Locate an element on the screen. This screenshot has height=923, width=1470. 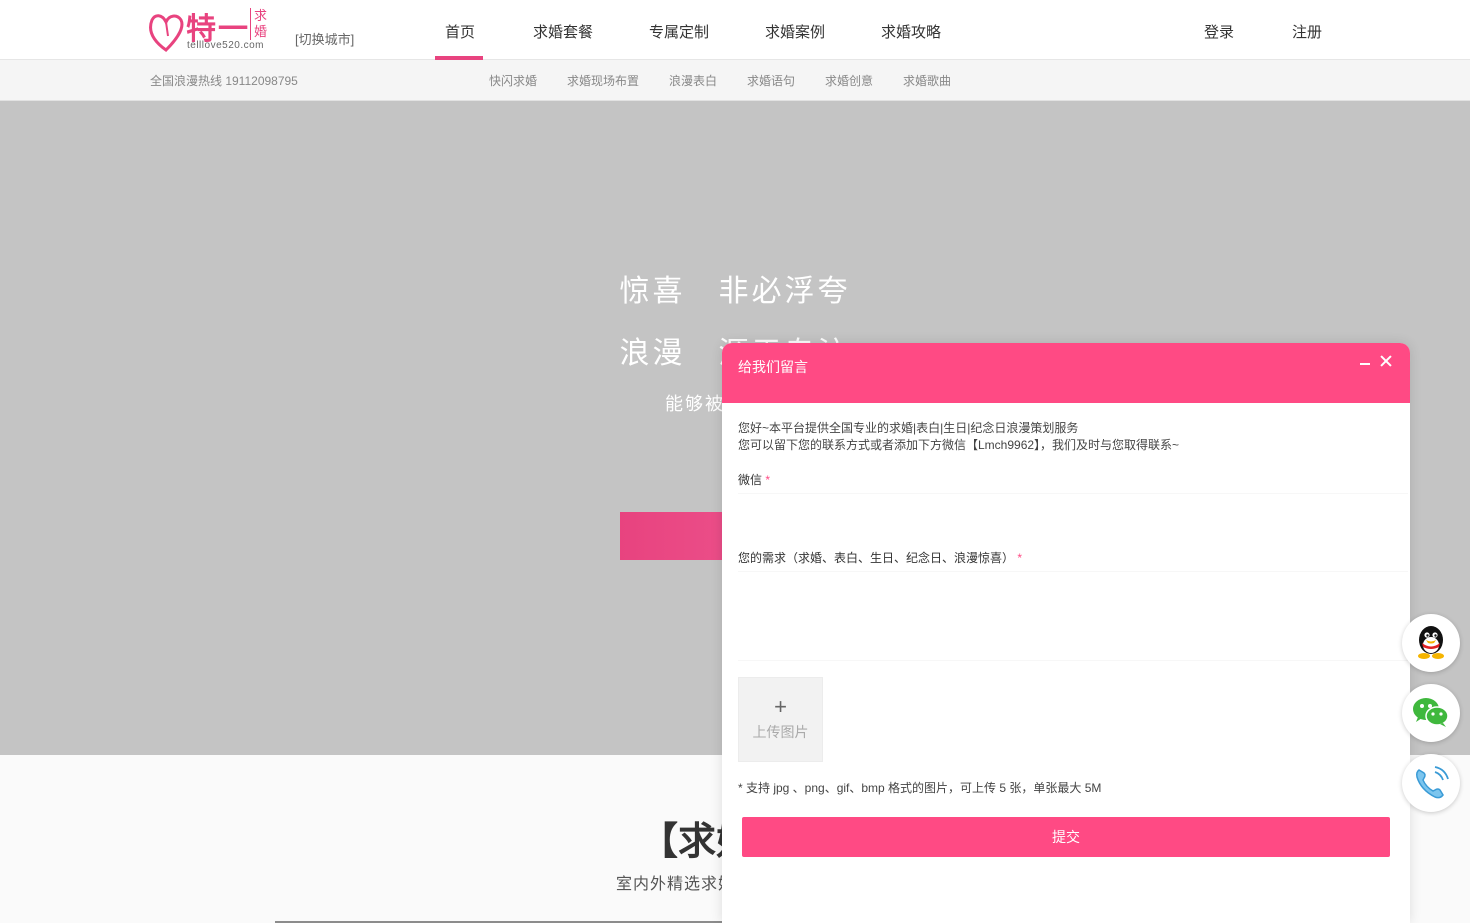
subnav-item-songs: 求婚歌曲 is located at coordinates (927, 80).